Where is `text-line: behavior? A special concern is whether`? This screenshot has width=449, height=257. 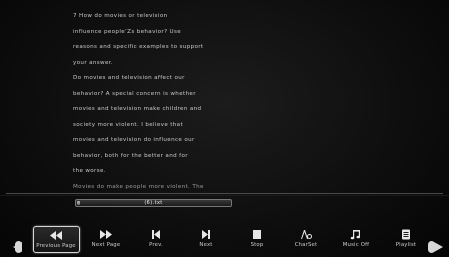
text-line: behavior? A special concern is whether is located at coordinates (134, 93).